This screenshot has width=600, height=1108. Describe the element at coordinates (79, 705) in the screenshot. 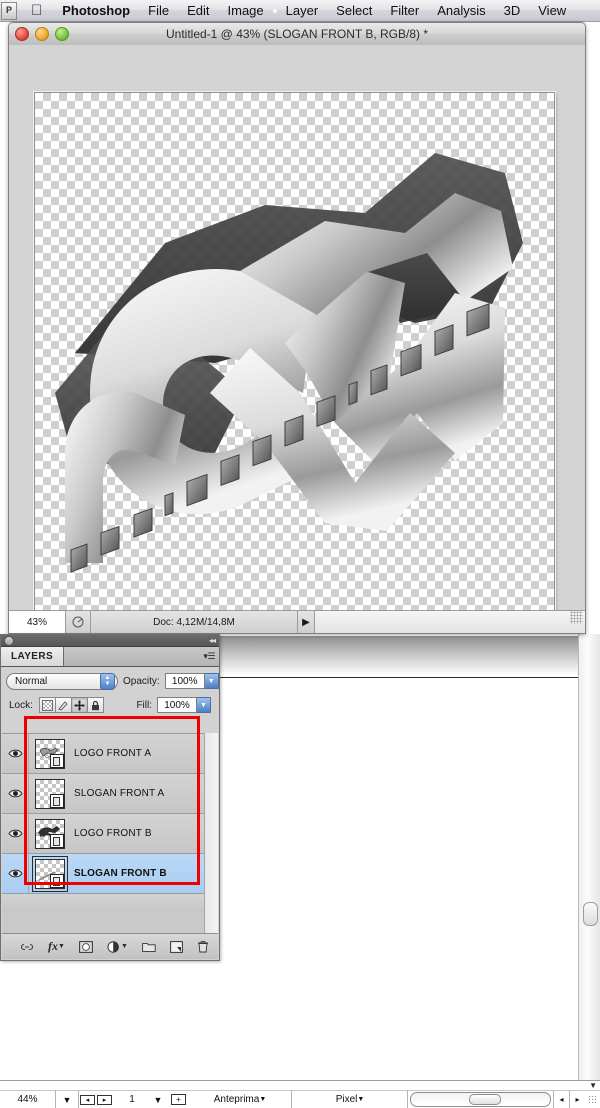

I see `lock-position-button` at that location.